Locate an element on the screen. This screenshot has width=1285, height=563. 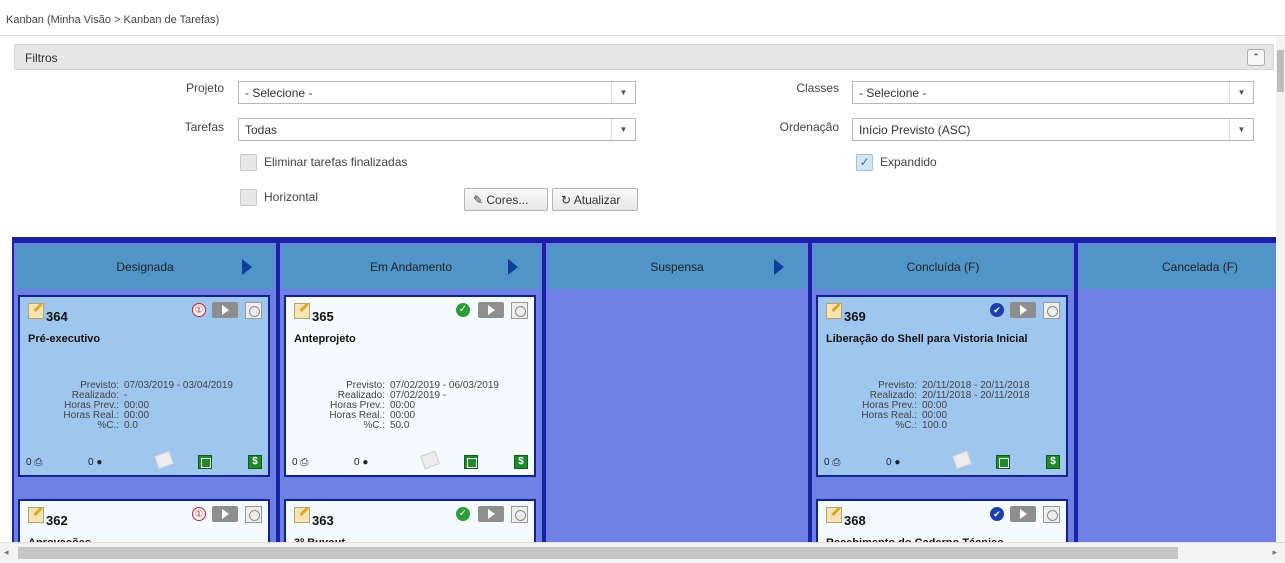
eliminar-label: Eliminar tarefas finalizadas is located at coordinates (336, 162).